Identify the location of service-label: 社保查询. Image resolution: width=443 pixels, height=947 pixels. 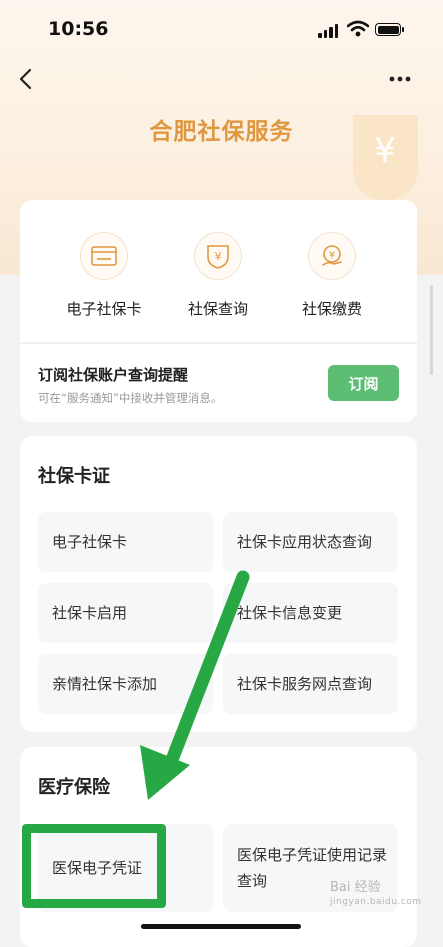
(217, 309).